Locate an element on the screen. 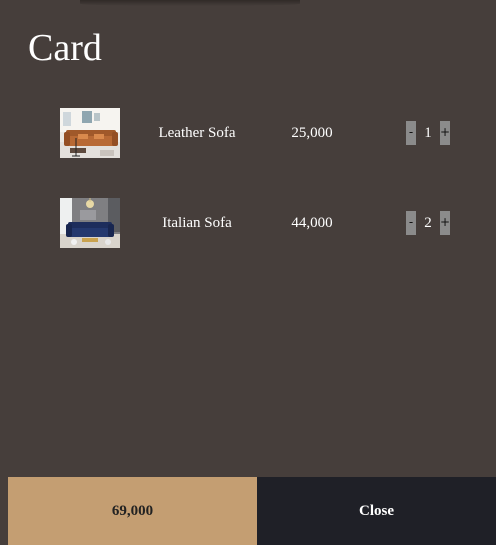  item-price: 25,000 is located at coordinates (312, 133).